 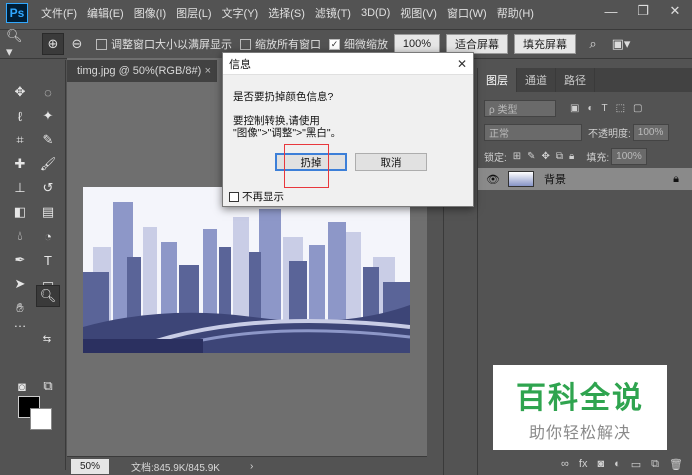 What do you see at coordinates (175, 468) in the screenshot?
I see `document-size-info: 文档:845.9K/845.9K` at bounding box center [175, 468].